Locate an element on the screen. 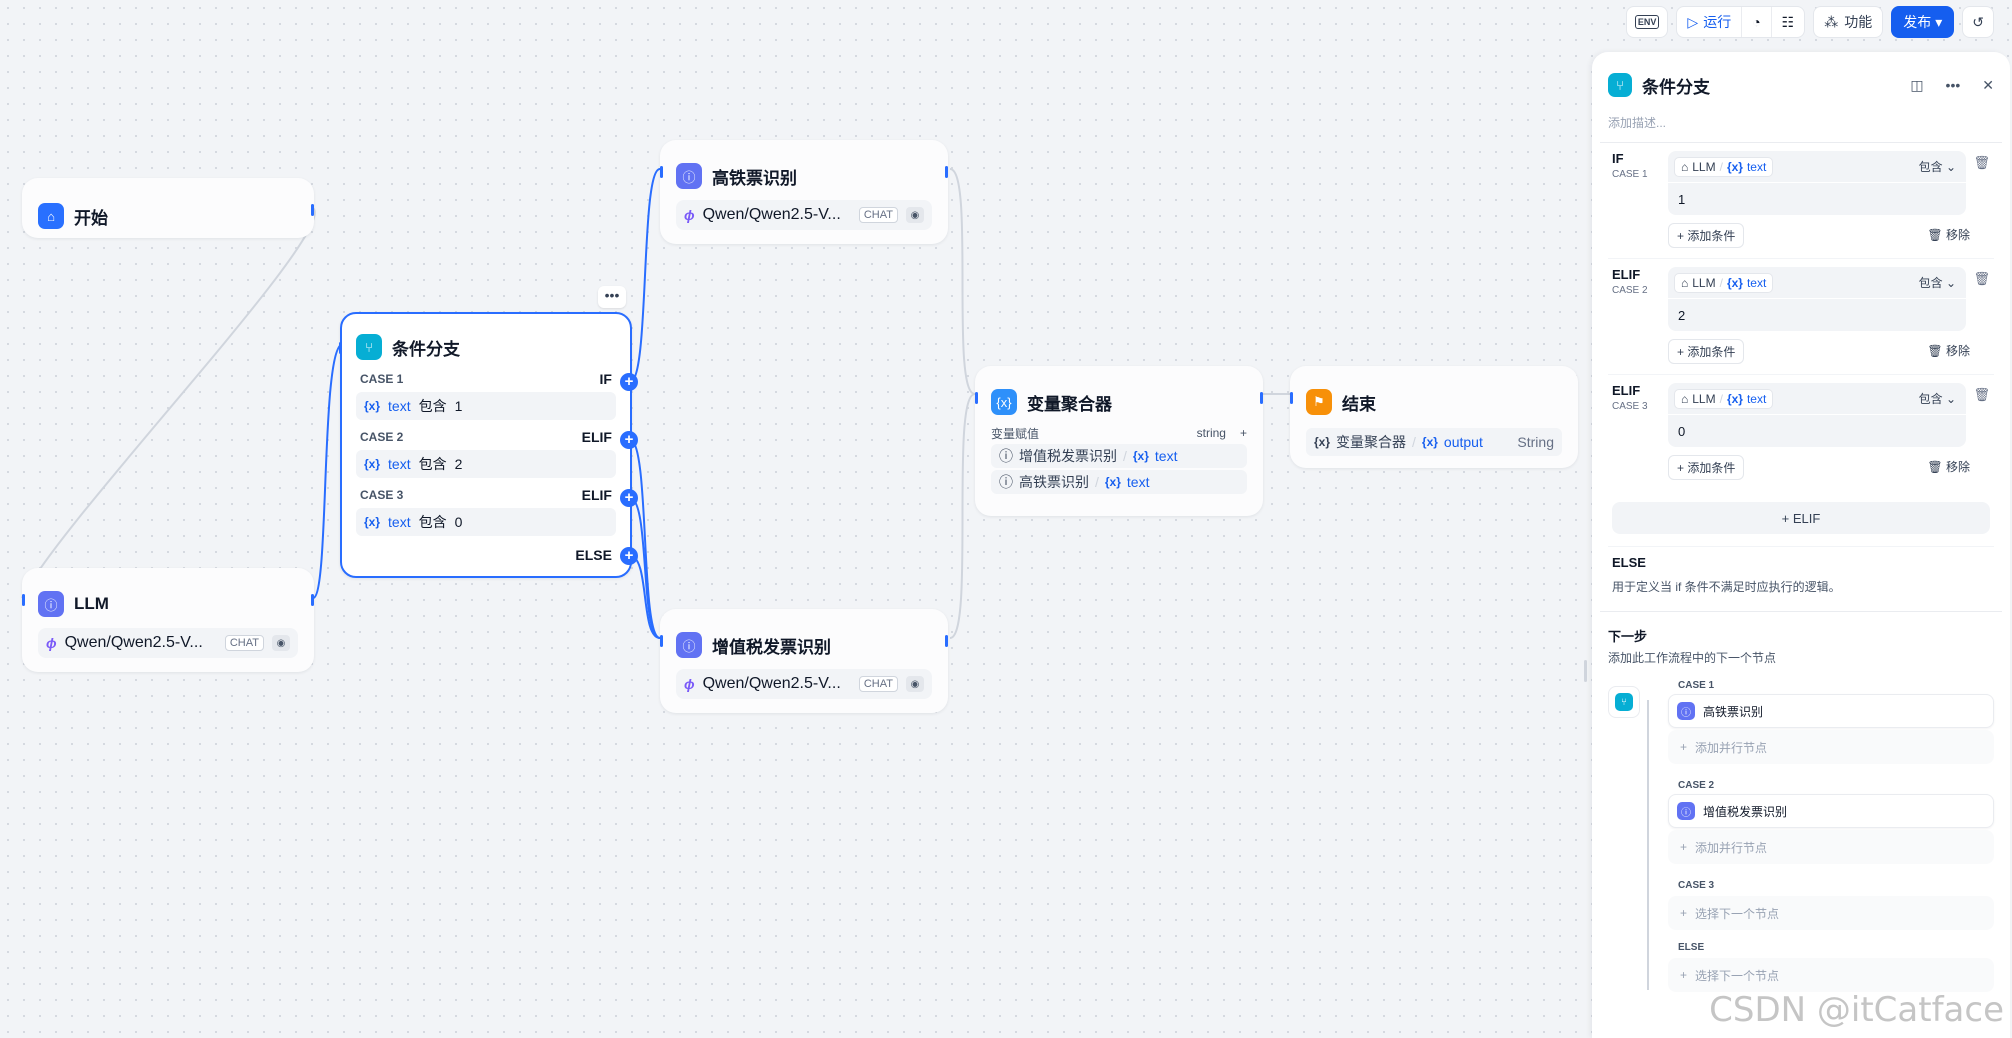 The height and width of the screenshot is (1038, 2012). case-keyword: ELIF is located at coordinates (596, 495).